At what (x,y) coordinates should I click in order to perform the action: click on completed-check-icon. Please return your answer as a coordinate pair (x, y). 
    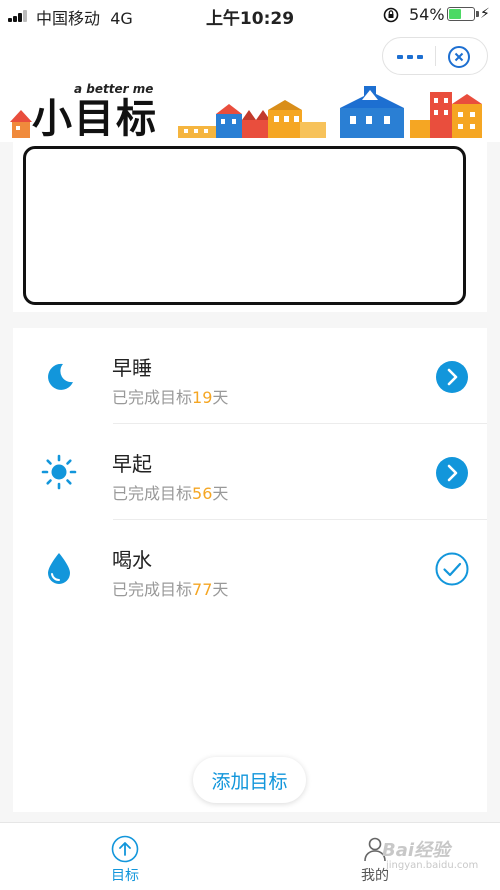
    Looking at the image, I should click on (452, 569).